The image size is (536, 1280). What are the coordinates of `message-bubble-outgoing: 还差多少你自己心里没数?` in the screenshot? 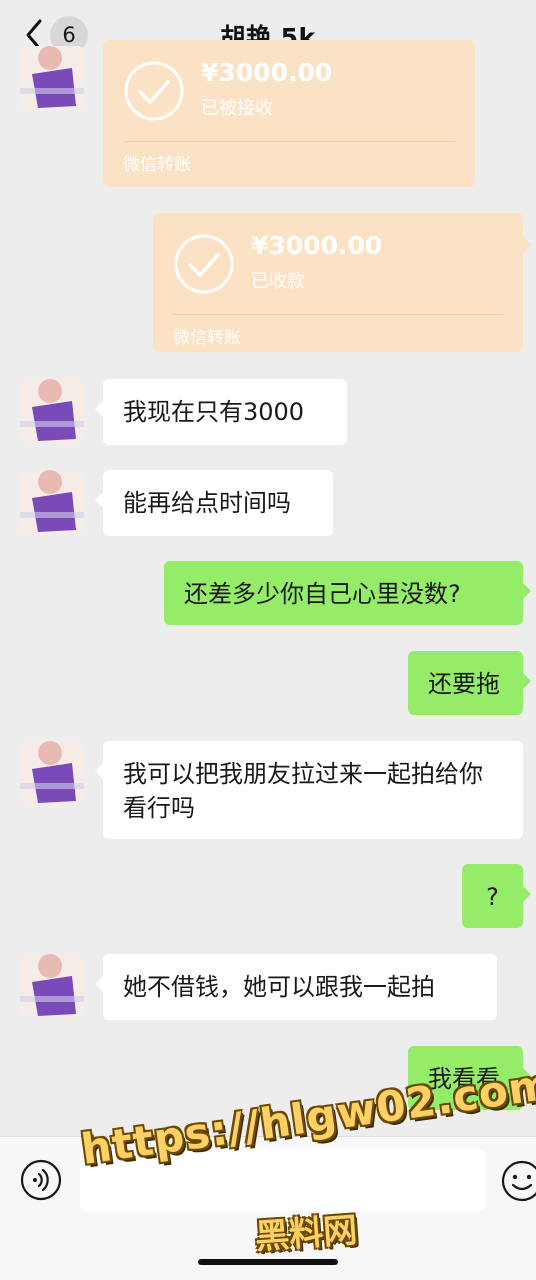 It's located at (347, 593).